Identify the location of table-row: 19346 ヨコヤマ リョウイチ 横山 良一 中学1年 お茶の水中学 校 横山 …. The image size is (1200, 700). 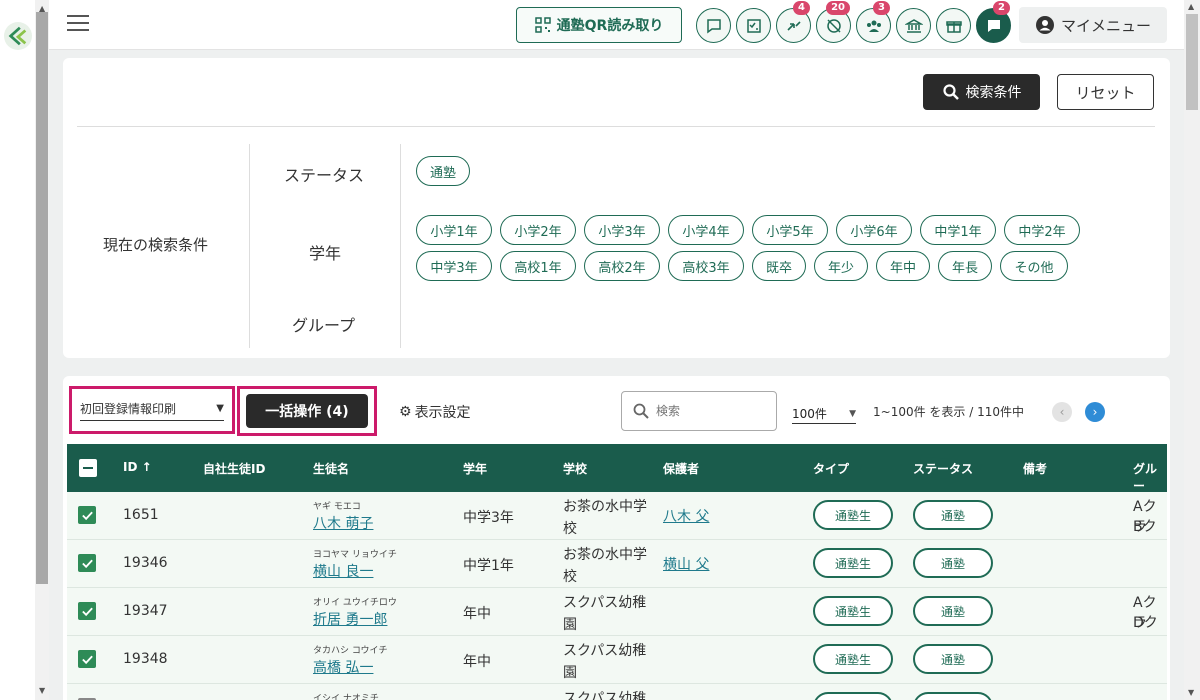
(617, 564).